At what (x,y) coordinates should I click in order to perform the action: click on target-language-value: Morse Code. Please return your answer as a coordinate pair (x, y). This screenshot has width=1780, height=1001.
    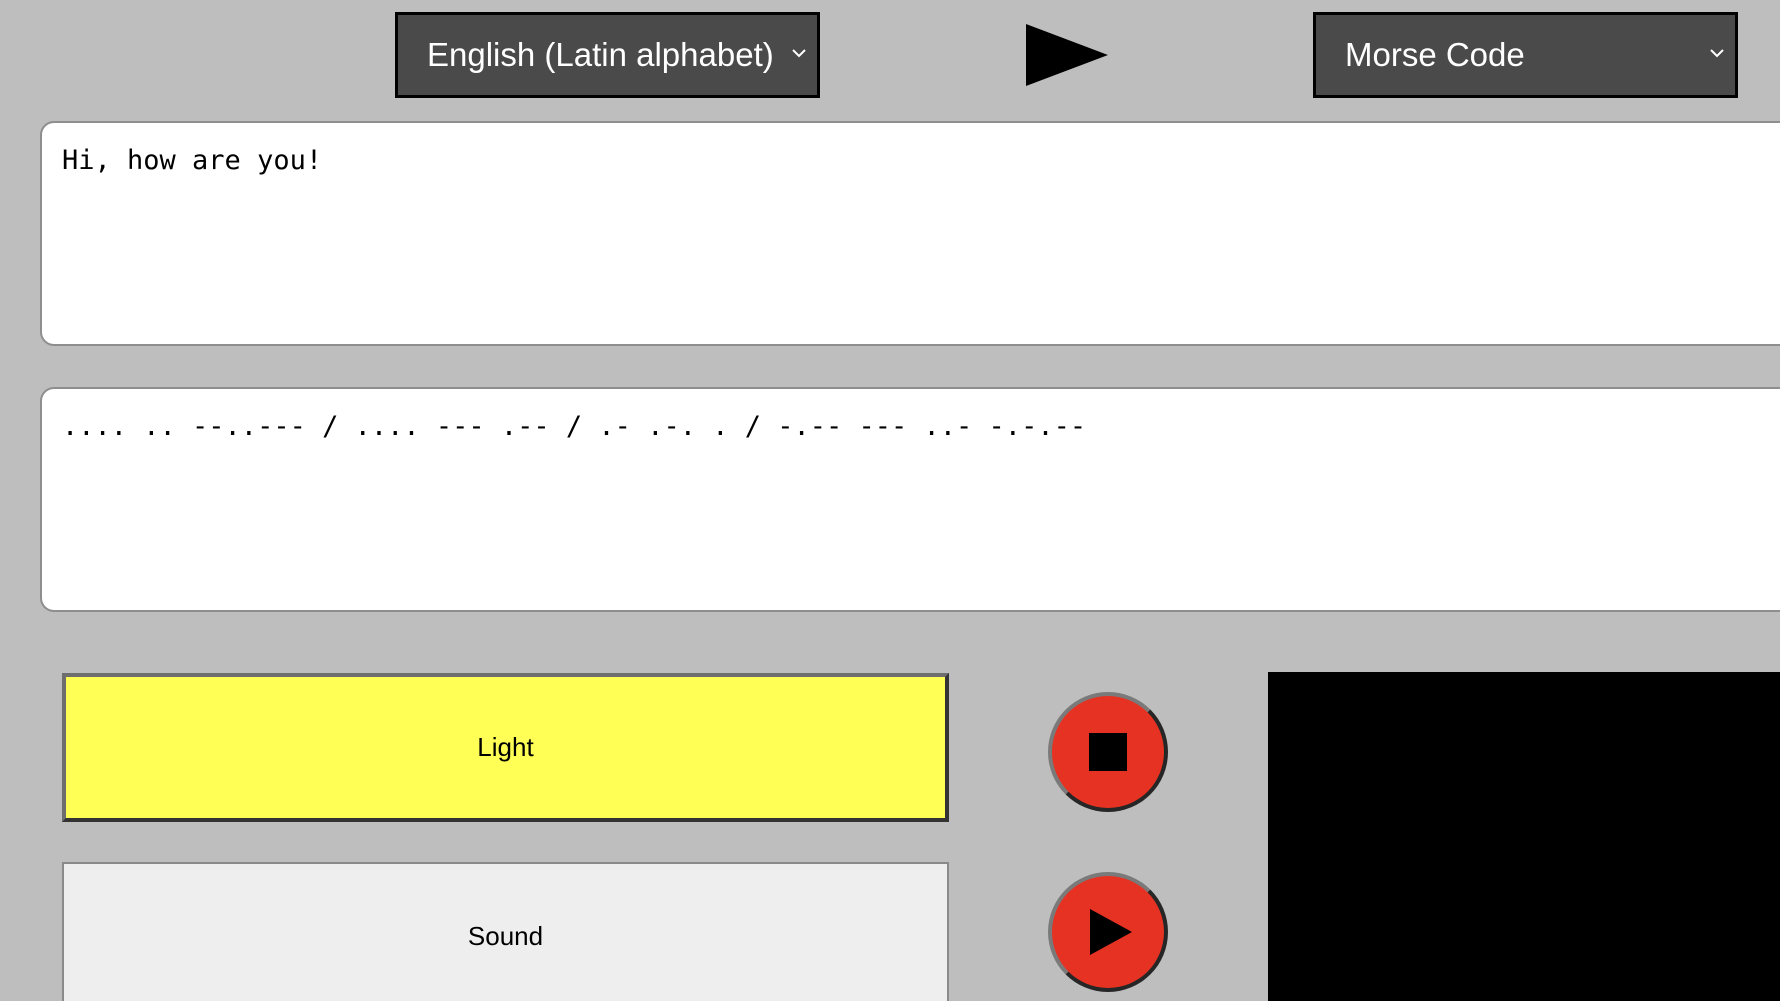
    Looking at the image, I should click on (1435, 54).